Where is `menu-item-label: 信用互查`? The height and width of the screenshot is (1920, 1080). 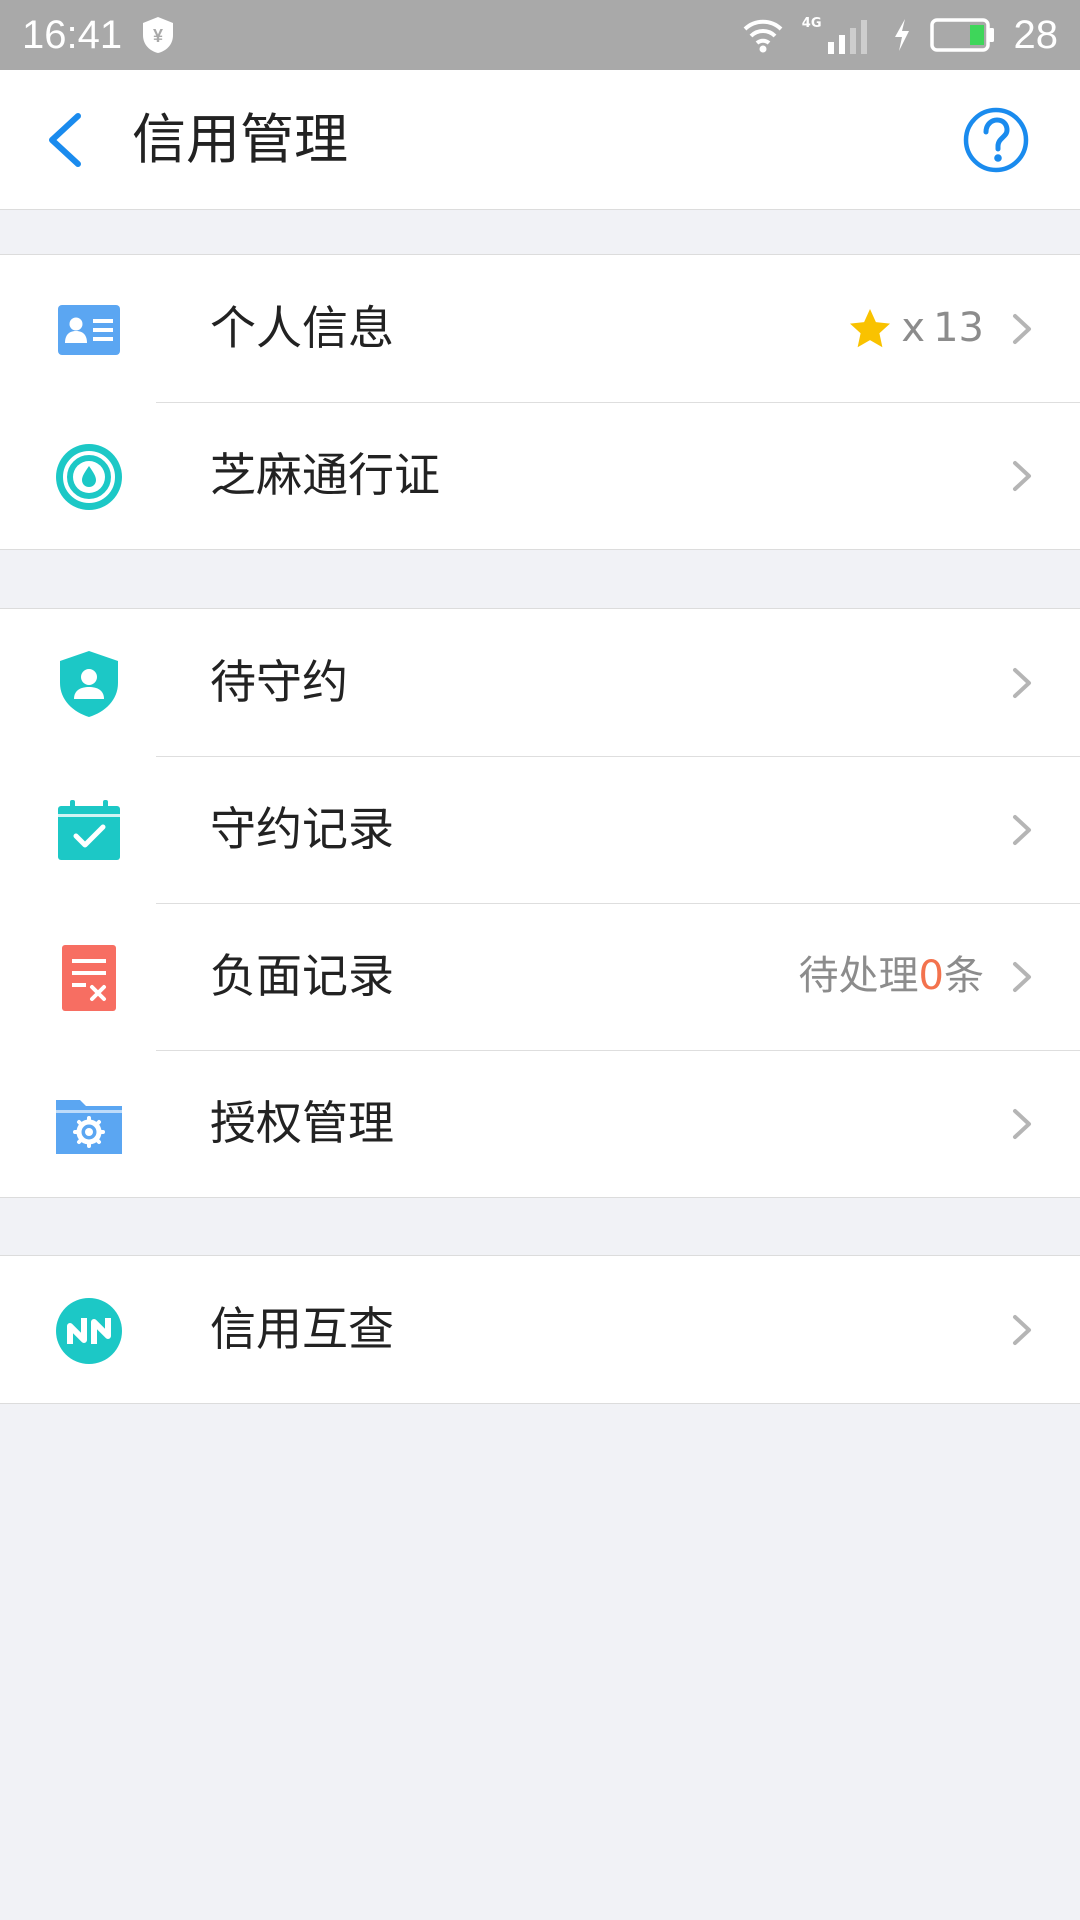 menu-item-label: 信用互查 is located at coordinates (302, 1329).